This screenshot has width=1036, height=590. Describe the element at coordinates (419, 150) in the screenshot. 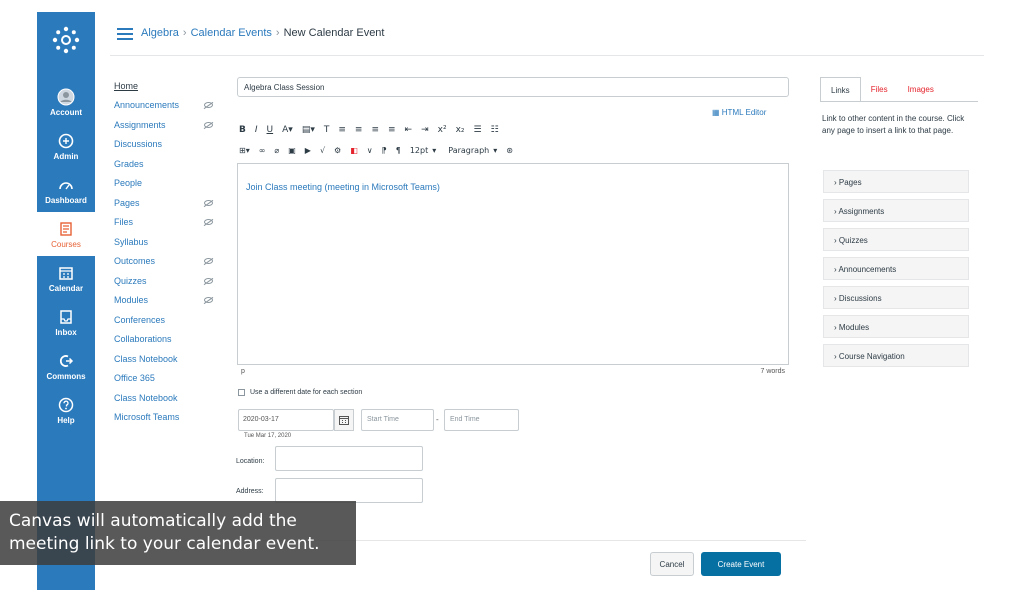

I see `font-size-select: 12pt` at that location.